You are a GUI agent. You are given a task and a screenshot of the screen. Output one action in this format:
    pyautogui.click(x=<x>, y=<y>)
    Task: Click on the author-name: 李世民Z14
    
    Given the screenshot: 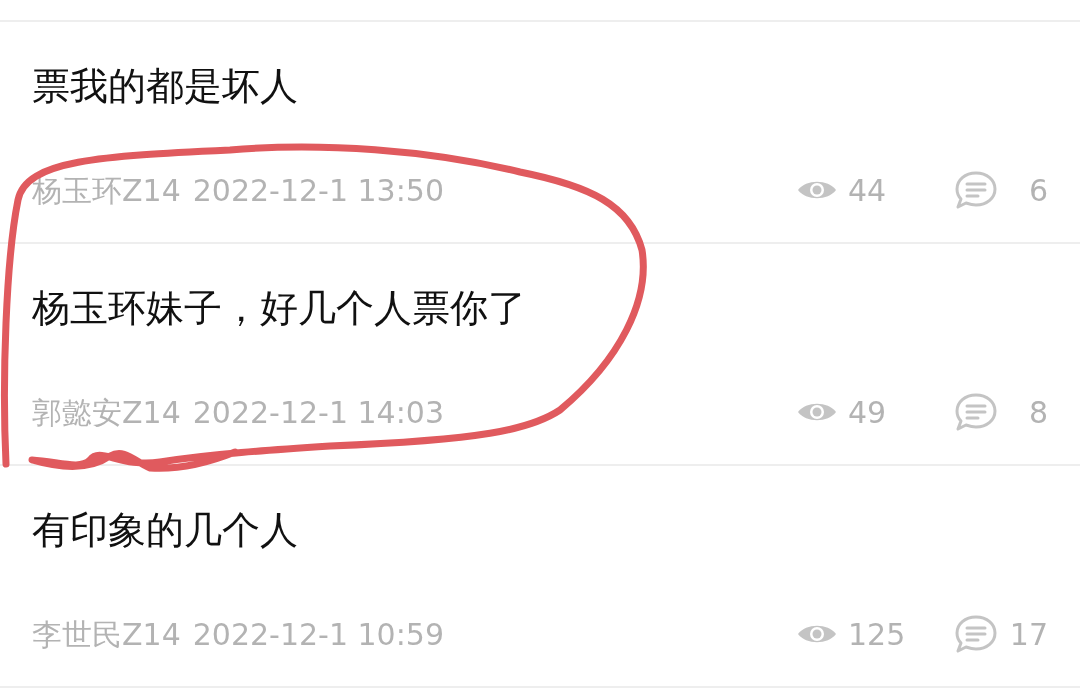 What is the action you would take?
    pyautogui.click(x=106, y=634)
    